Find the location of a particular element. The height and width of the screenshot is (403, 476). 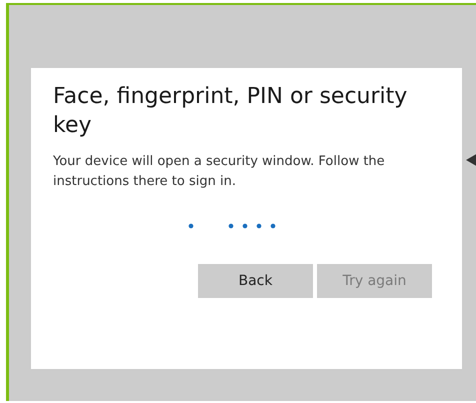

pointer-icon is located at coordinates (471, 160).